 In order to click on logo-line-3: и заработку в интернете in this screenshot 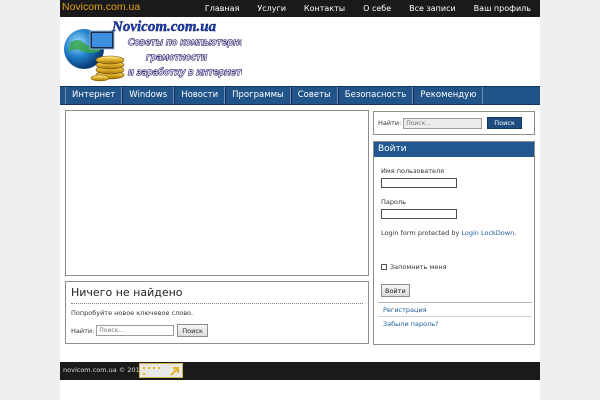, I will do `click(185, 73)`.